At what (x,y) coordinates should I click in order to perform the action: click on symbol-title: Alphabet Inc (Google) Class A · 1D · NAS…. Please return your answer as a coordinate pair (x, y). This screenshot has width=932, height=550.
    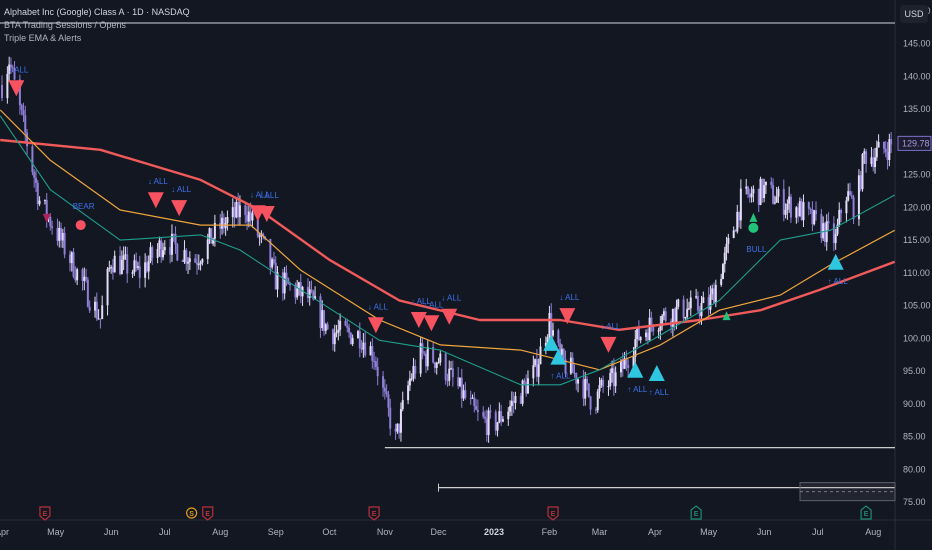
    Looking at the image, I should click on (97, 12).